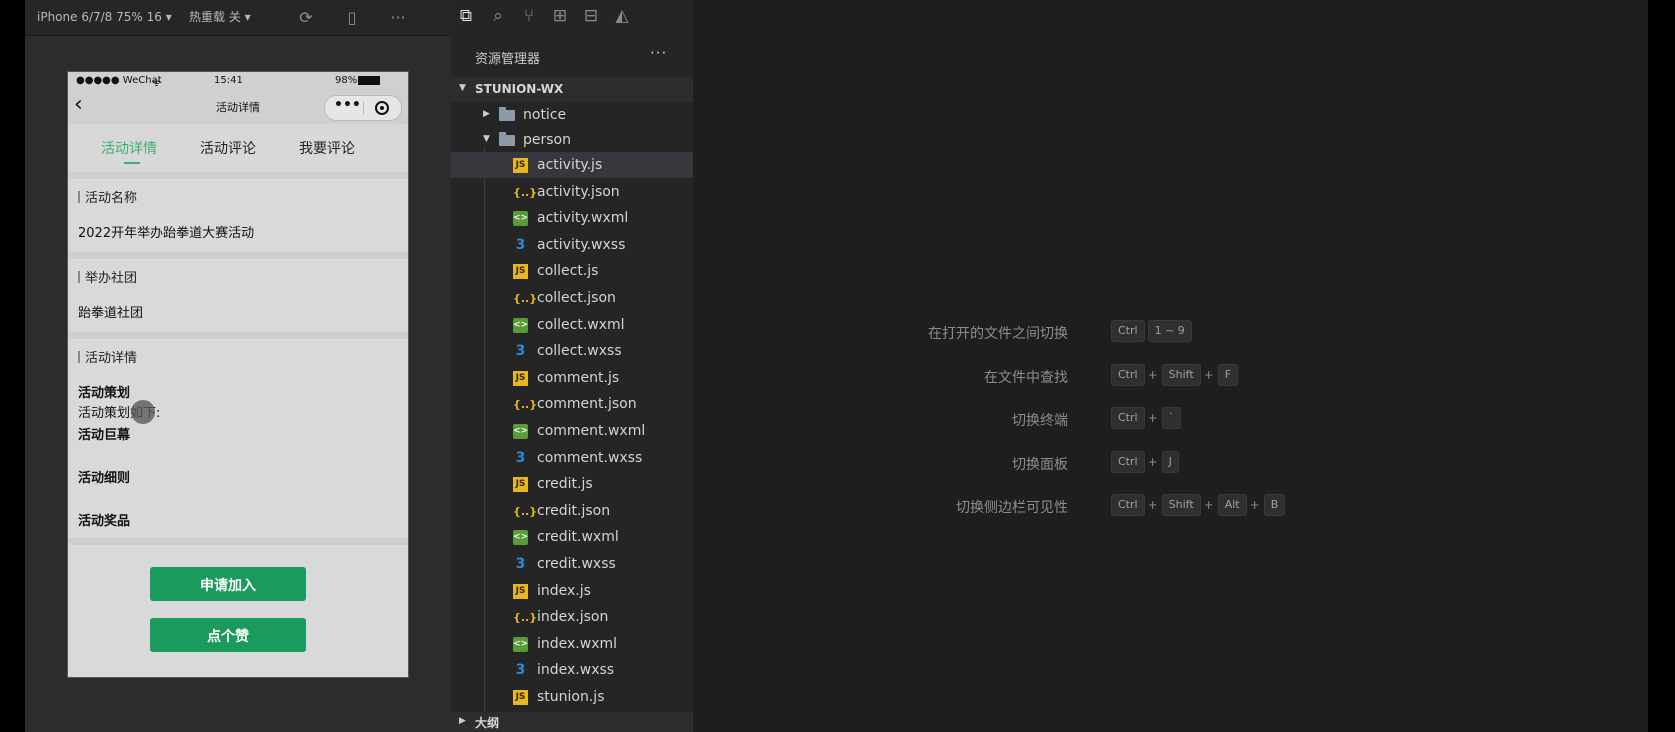  Describe the element at coordinates (572, 644) in the screenshot. I see `file-item: <> index.wxml` at that location.